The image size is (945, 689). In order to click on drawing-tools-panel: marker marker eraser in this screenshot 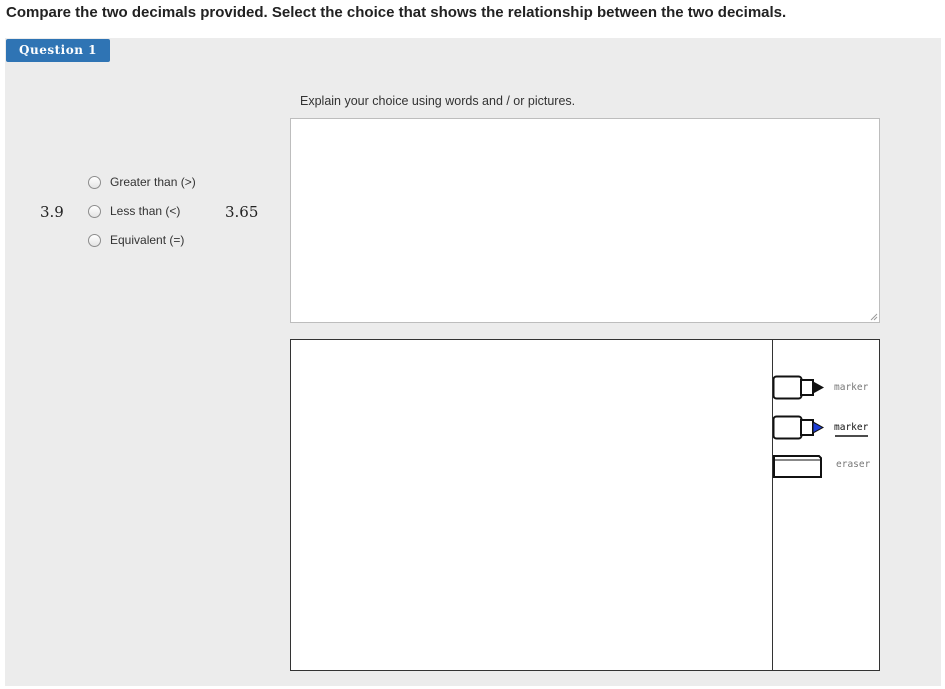, I will do `click(826, 505)`.